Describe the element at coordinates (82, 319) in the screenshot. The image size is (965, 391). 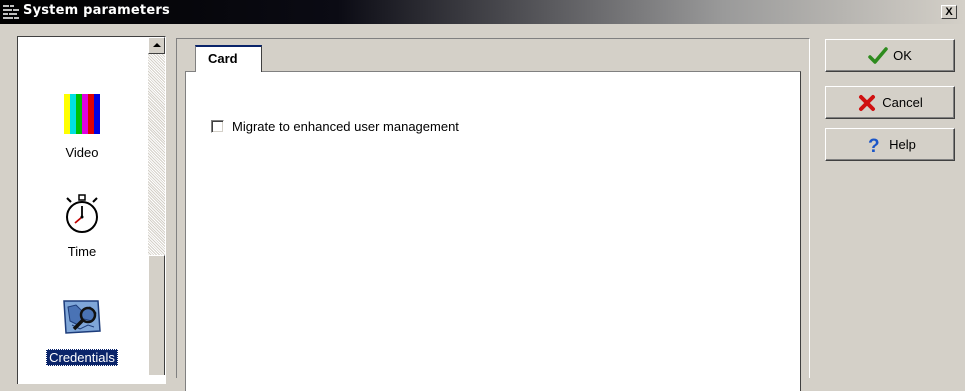
I see `credentials-map-icon` at that location.